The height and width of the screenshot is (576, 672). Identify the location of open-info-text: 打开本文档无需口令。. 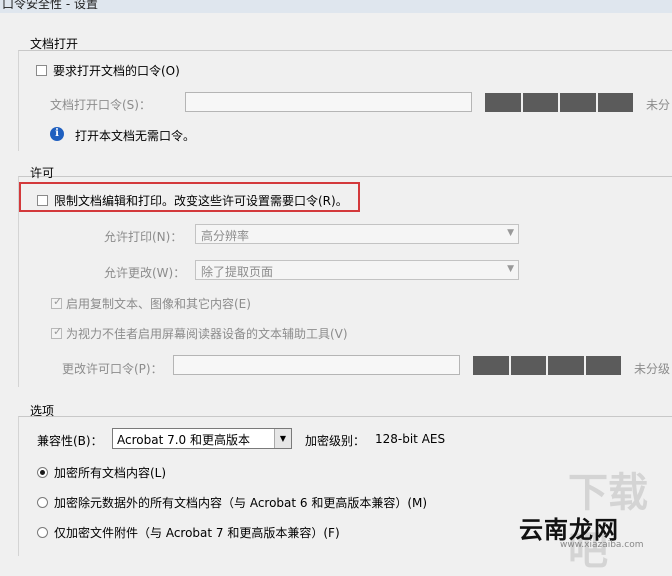
(135, 136).